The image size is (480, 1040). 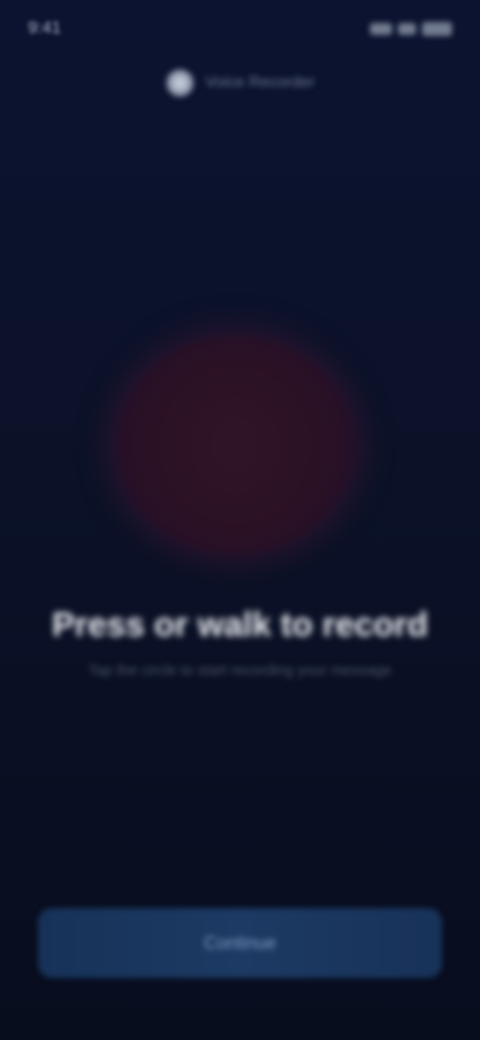 I want to click on header-title: Voice Recorder, so click(x=260, y=82).